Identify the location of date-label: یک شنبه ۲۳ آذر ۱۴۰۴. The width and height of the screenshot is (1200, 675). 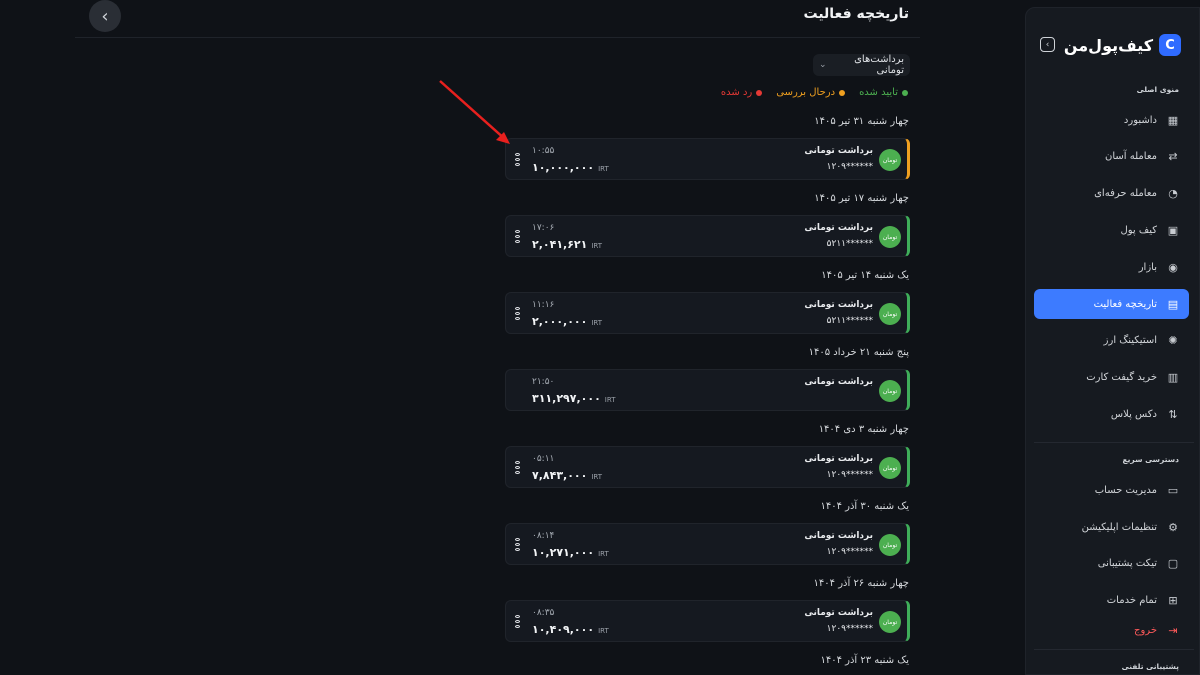
(864, 660).